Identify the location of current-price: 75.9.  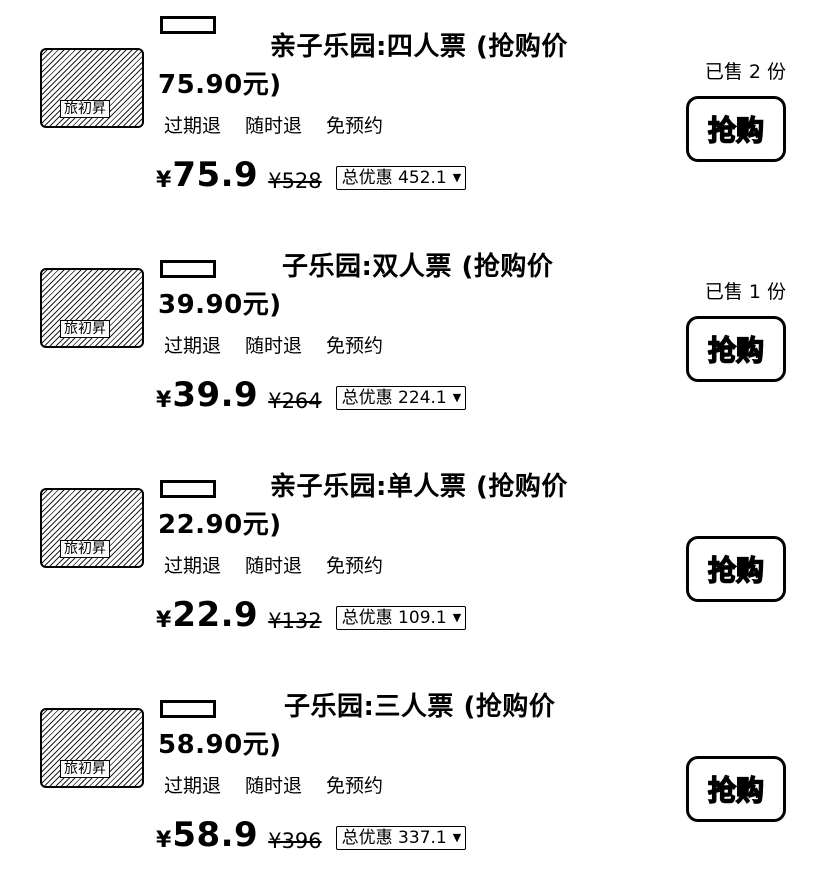
(215, 175).